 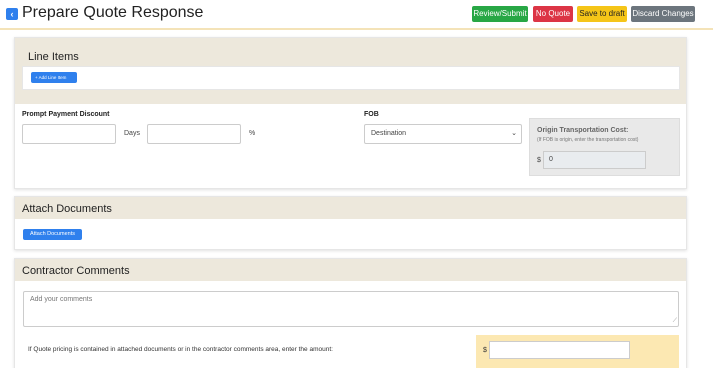 What do you see at coordinates (194, 134) in the screenshot?
I see `discount-days-input` at bounding box center [194, 134].